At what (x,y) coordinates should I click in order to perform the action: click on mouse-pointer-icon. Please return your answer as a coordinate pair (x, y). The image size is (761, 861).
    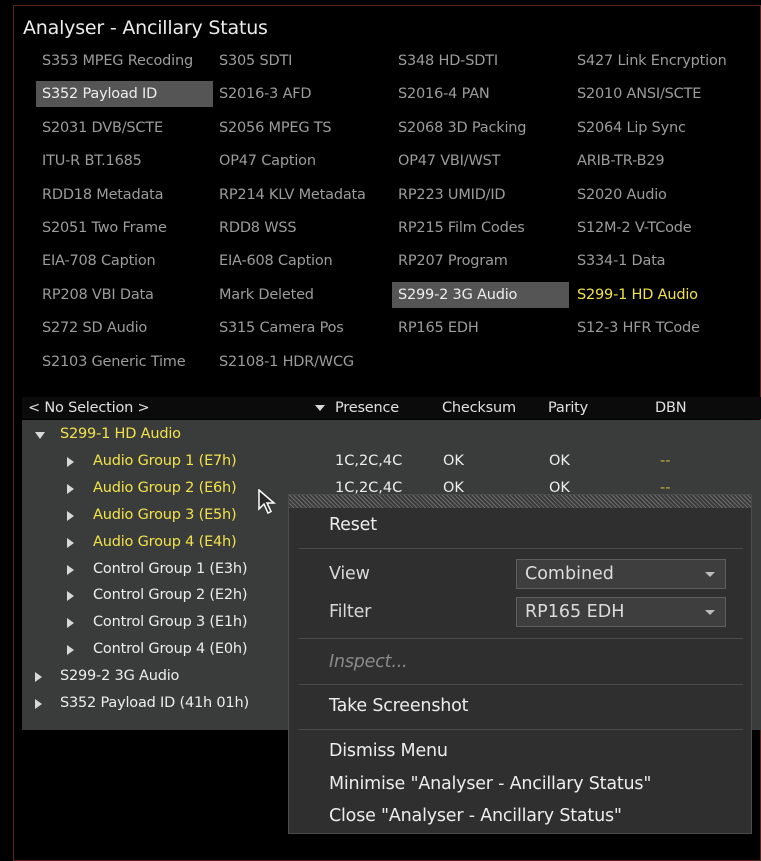
    Looking at the image, I should click on (267, 502).